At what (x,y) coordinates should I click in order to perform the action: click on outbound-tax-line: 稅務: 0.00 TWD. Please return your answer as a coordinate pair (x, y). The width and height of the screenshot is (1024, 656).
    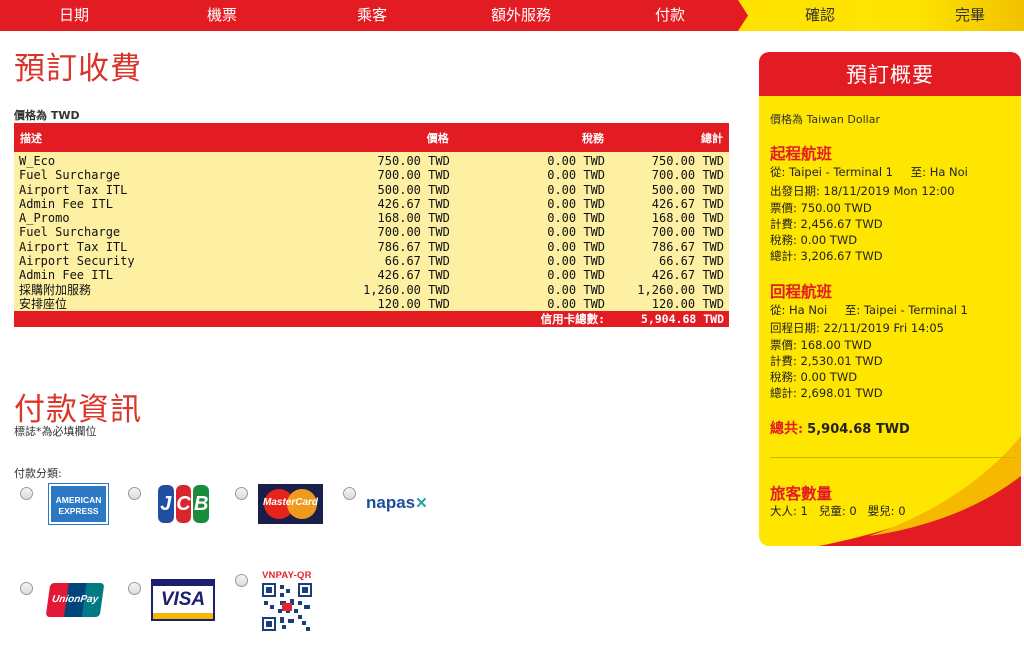
    Looking at the image, I should click on (813, 240).